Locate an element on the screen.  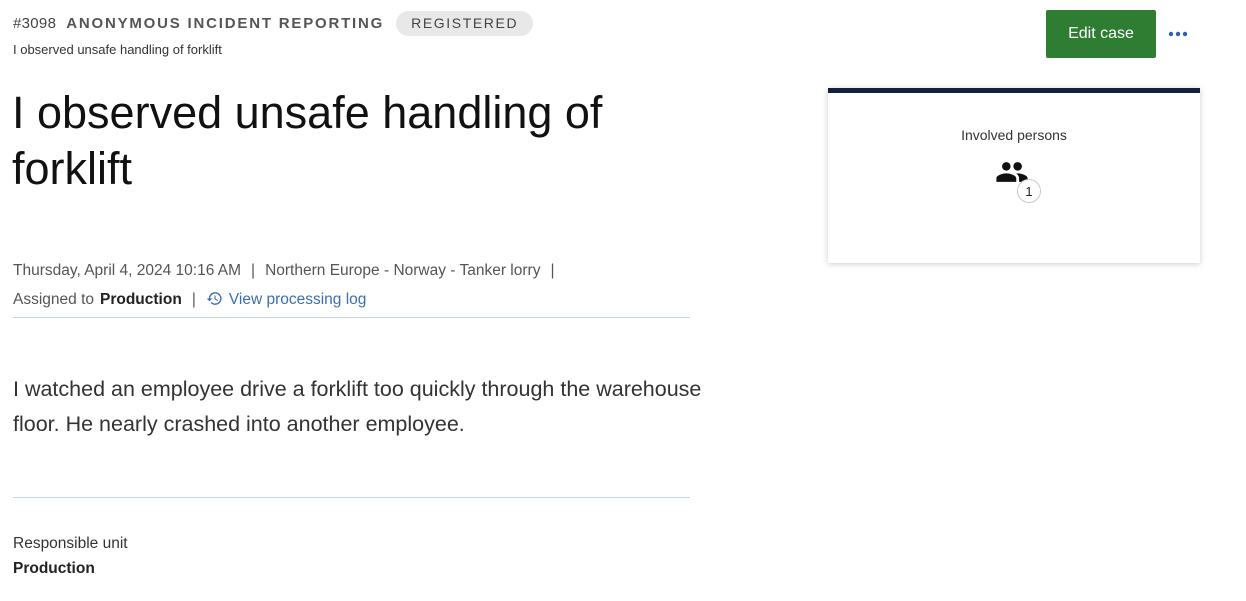
view-processing-log-label: View processing log is located at coordinates (297, 299).